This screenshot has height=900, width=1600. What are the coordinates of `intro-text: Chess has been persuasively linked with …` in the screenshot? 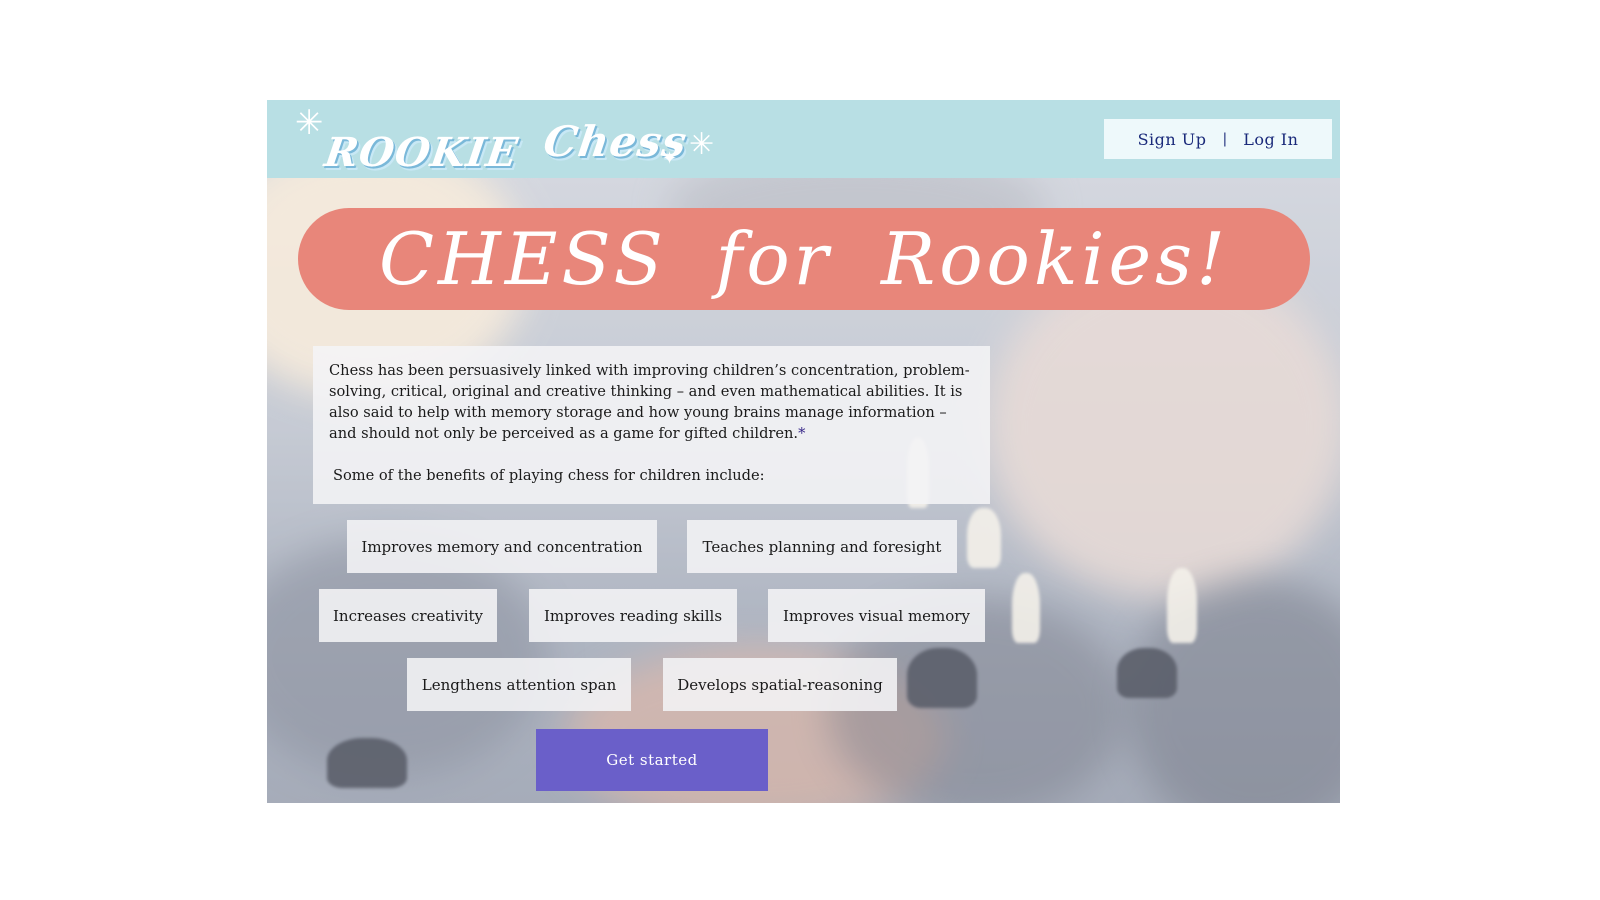 It's located at (649, 402).